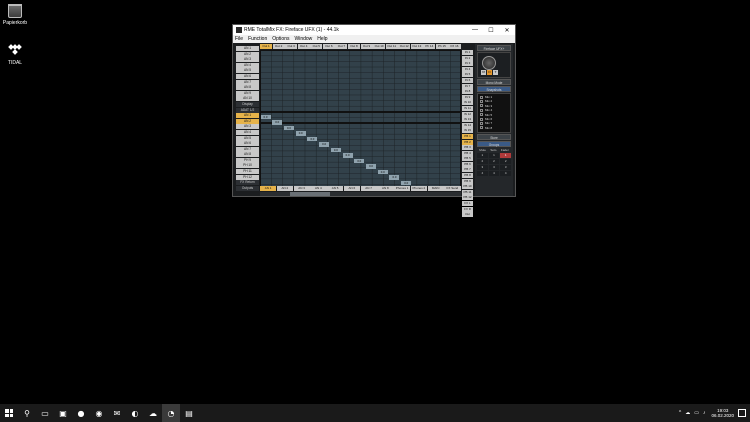  I want to click on onedrive-icon: ☁, so click(687, 413).